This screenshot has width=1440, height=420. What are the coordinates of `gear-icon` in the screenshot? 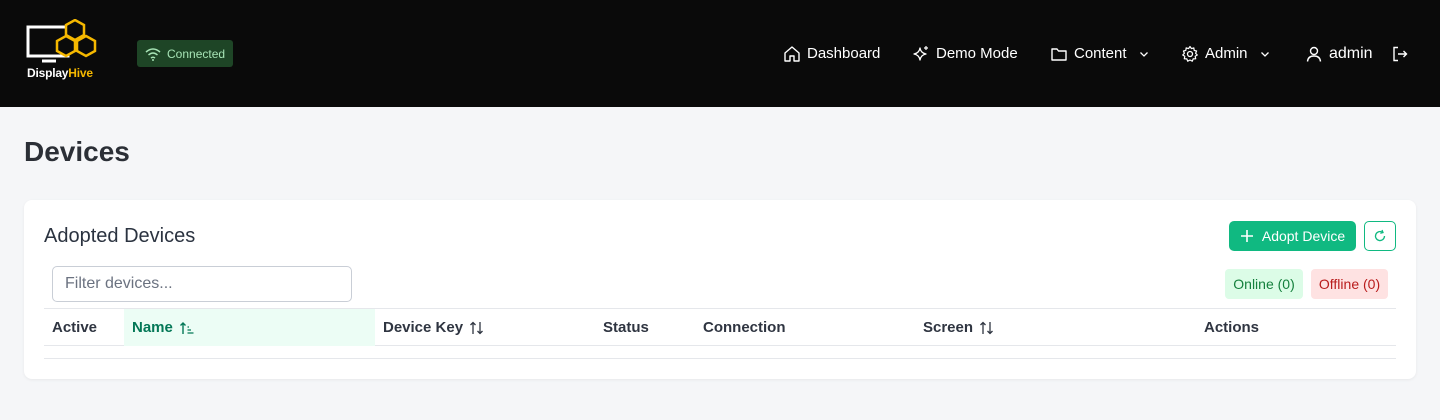 It's located at (1190, 53).